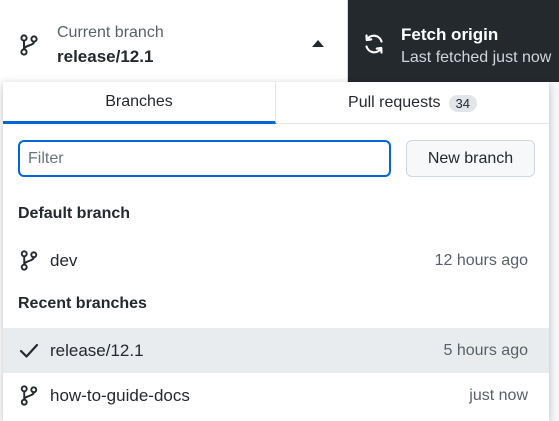 The width and height of the screenshot is (559, 421). Describe the element at coordinates (204, 158) in the screenshot. I see `branch-filter-input` at that location.